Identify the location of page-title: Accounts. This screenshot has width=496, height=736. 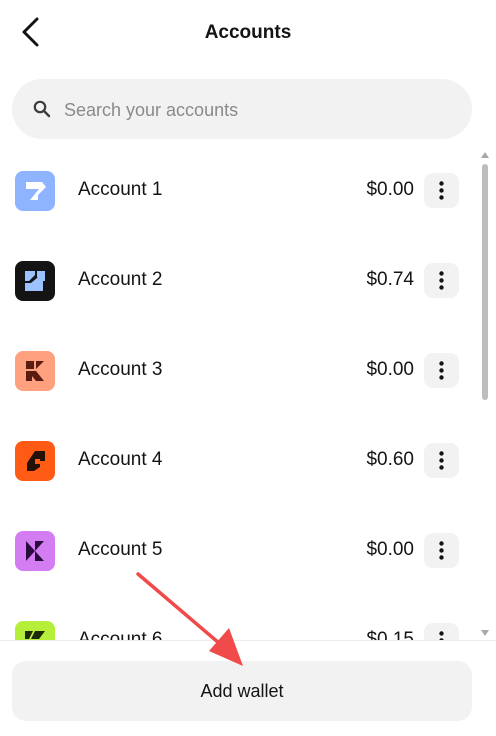
(248, 32).